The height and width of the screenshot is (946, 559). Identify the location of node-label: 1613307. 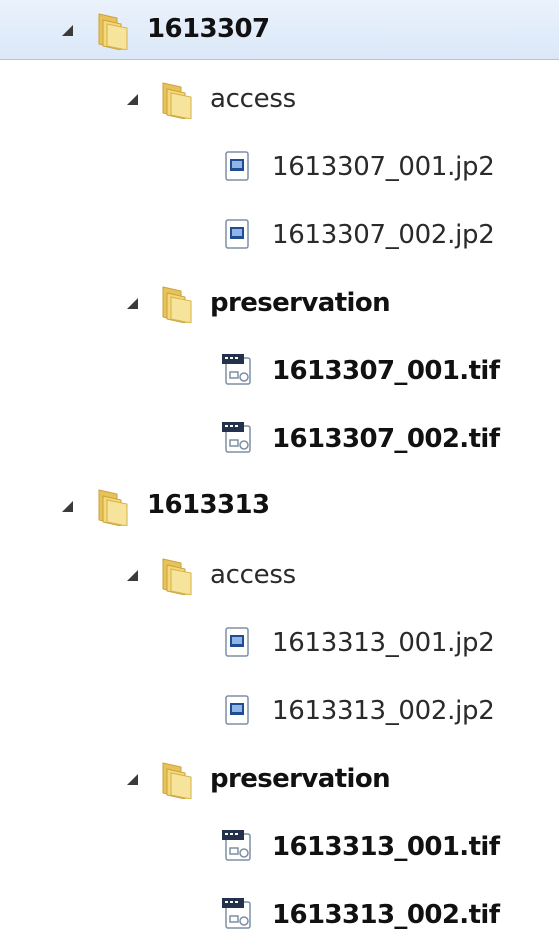
(208, 29).